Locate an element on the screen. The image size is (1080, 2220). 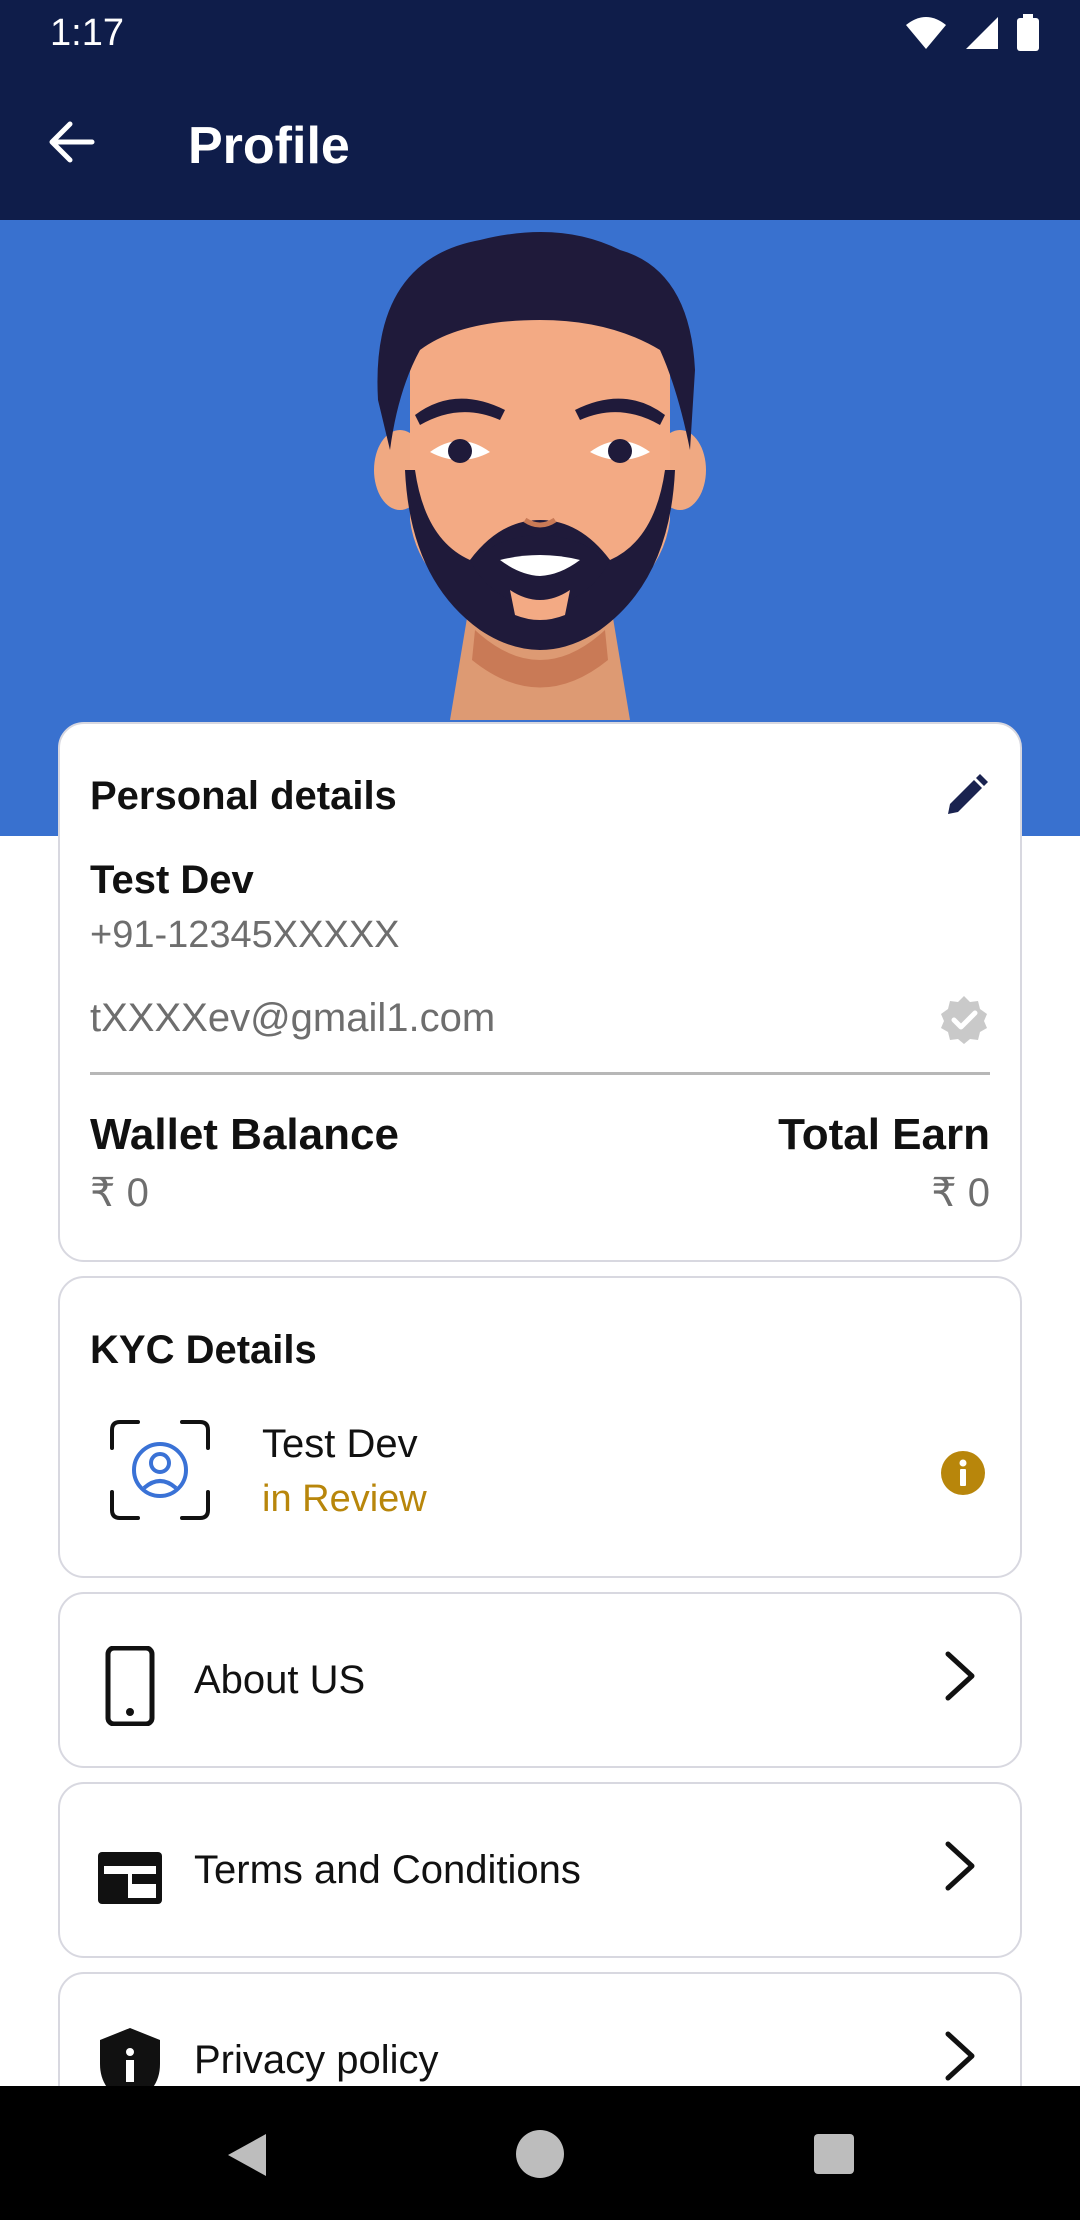
battery-icon is located at coordinates (1028, 32).